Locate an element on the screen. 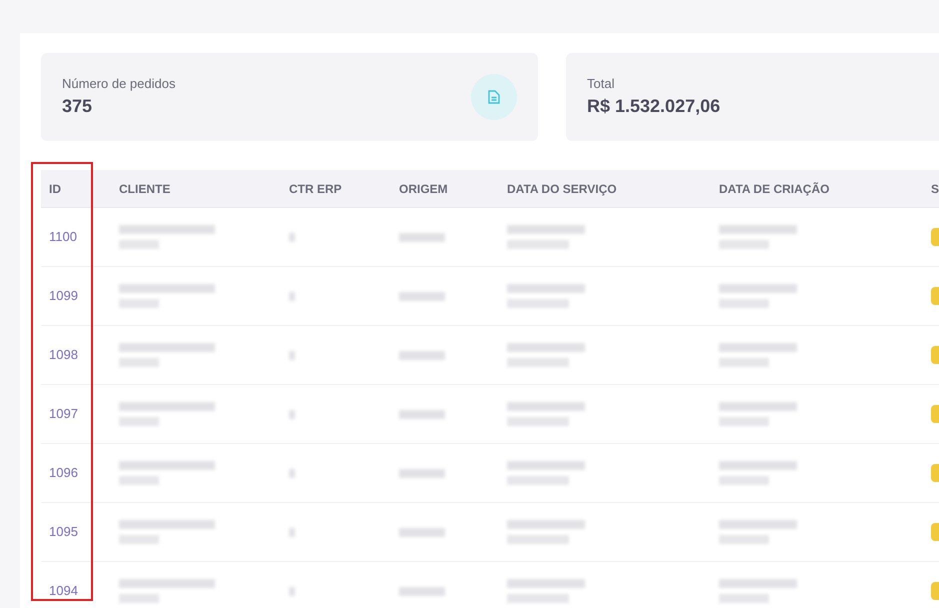  column-header: DATA DO SERVIÇO is located at coordinates (562, 189).